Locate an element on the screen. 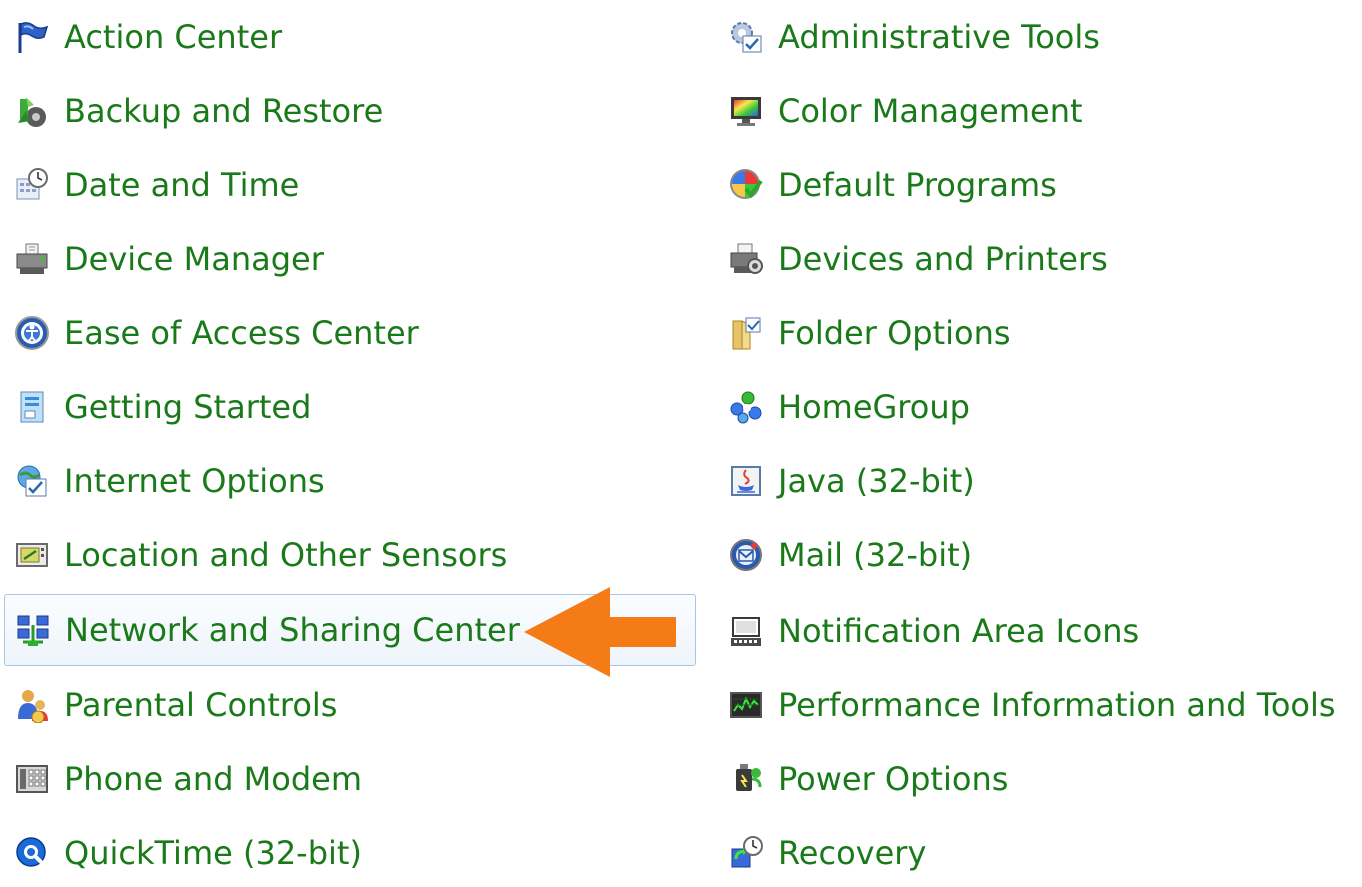  homegroup-icon is located at coordinates (746, 407).